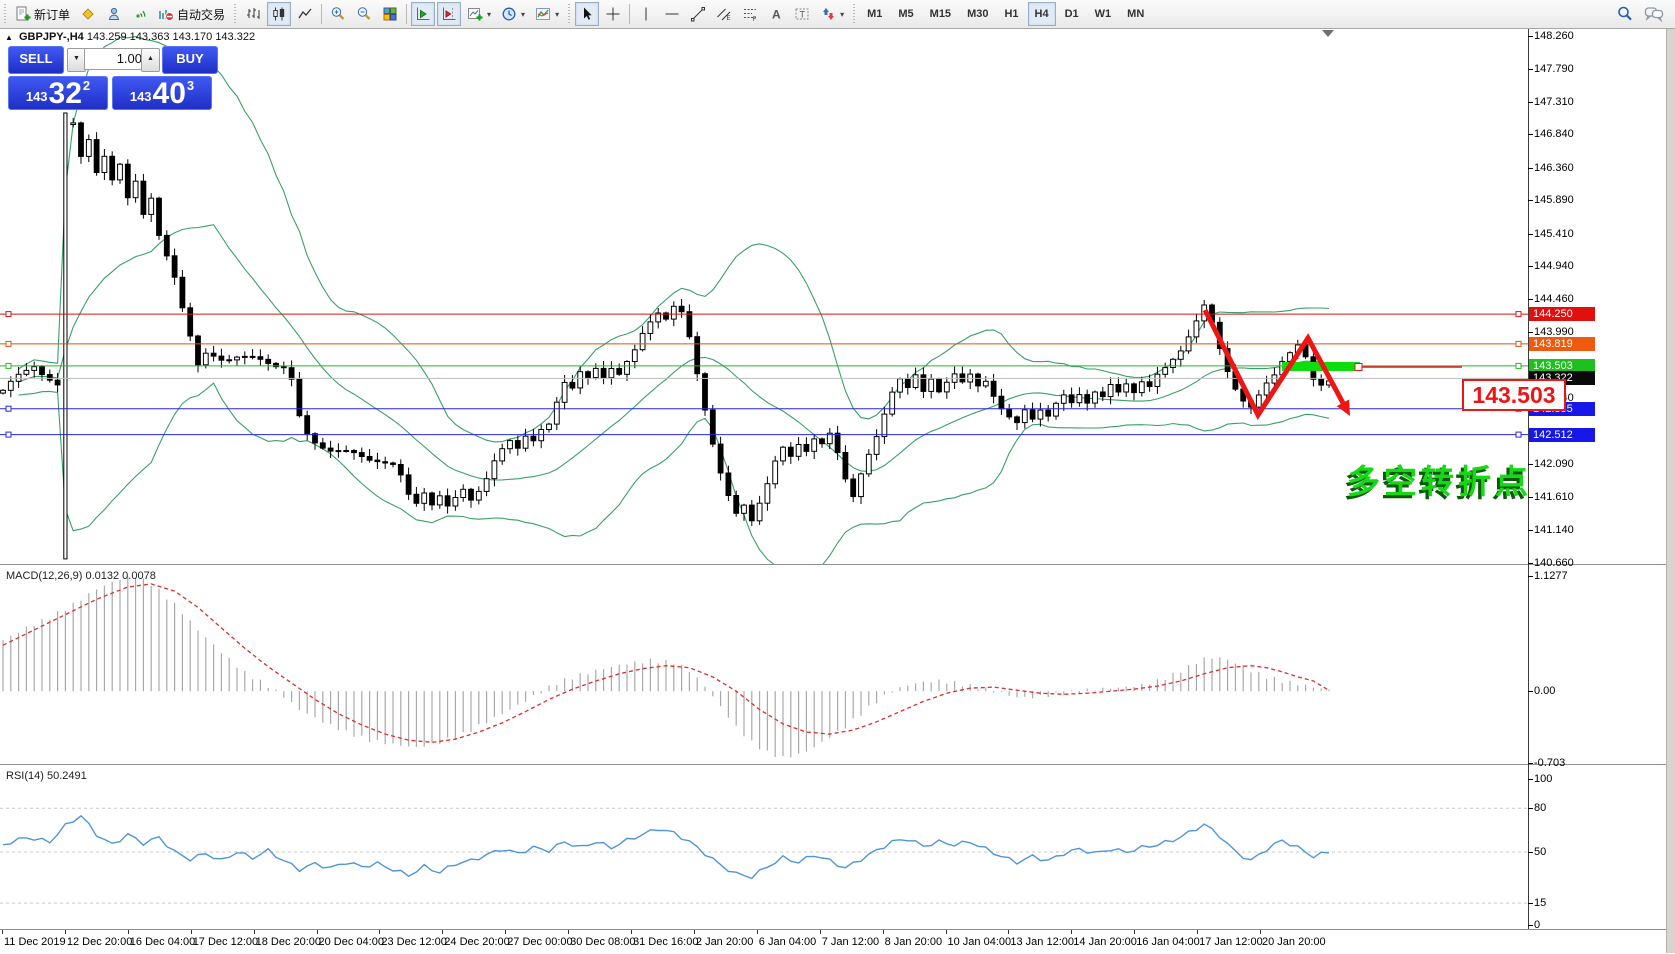  What do you see at coordinates (364, 14) in the screenshot?
I see `zoom-out-button` at bounding box center [364, 14].